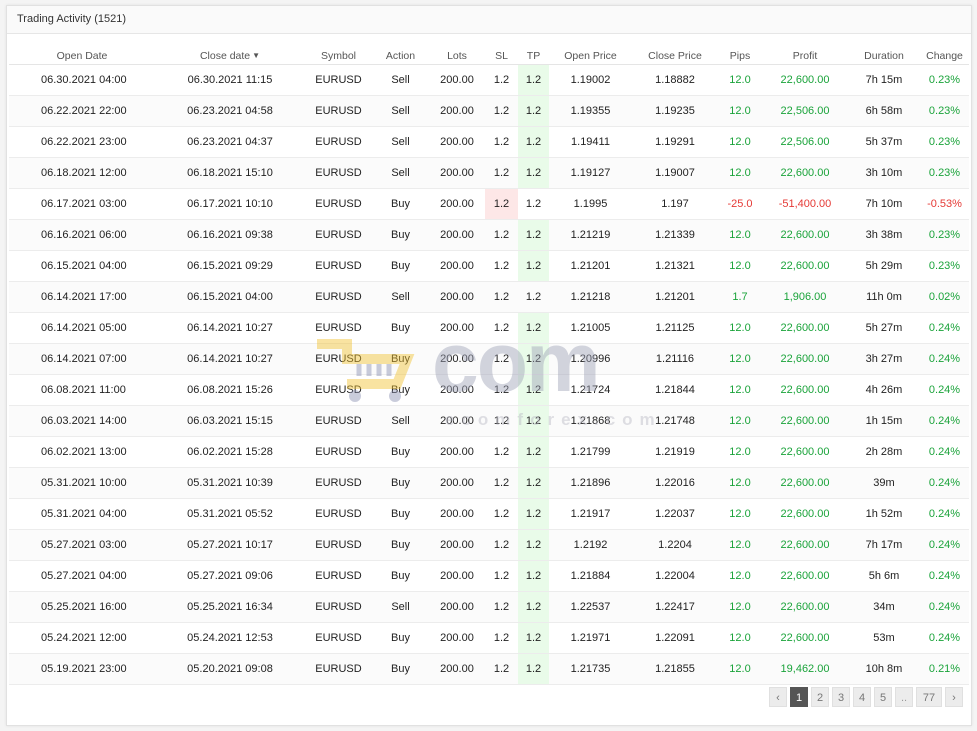 The height and width of the screenshot is (731, 977). What do you see at coordinates (740, 56) in the screenshot?
I see `col-pips: Pips` at bounding box center [740, 56].